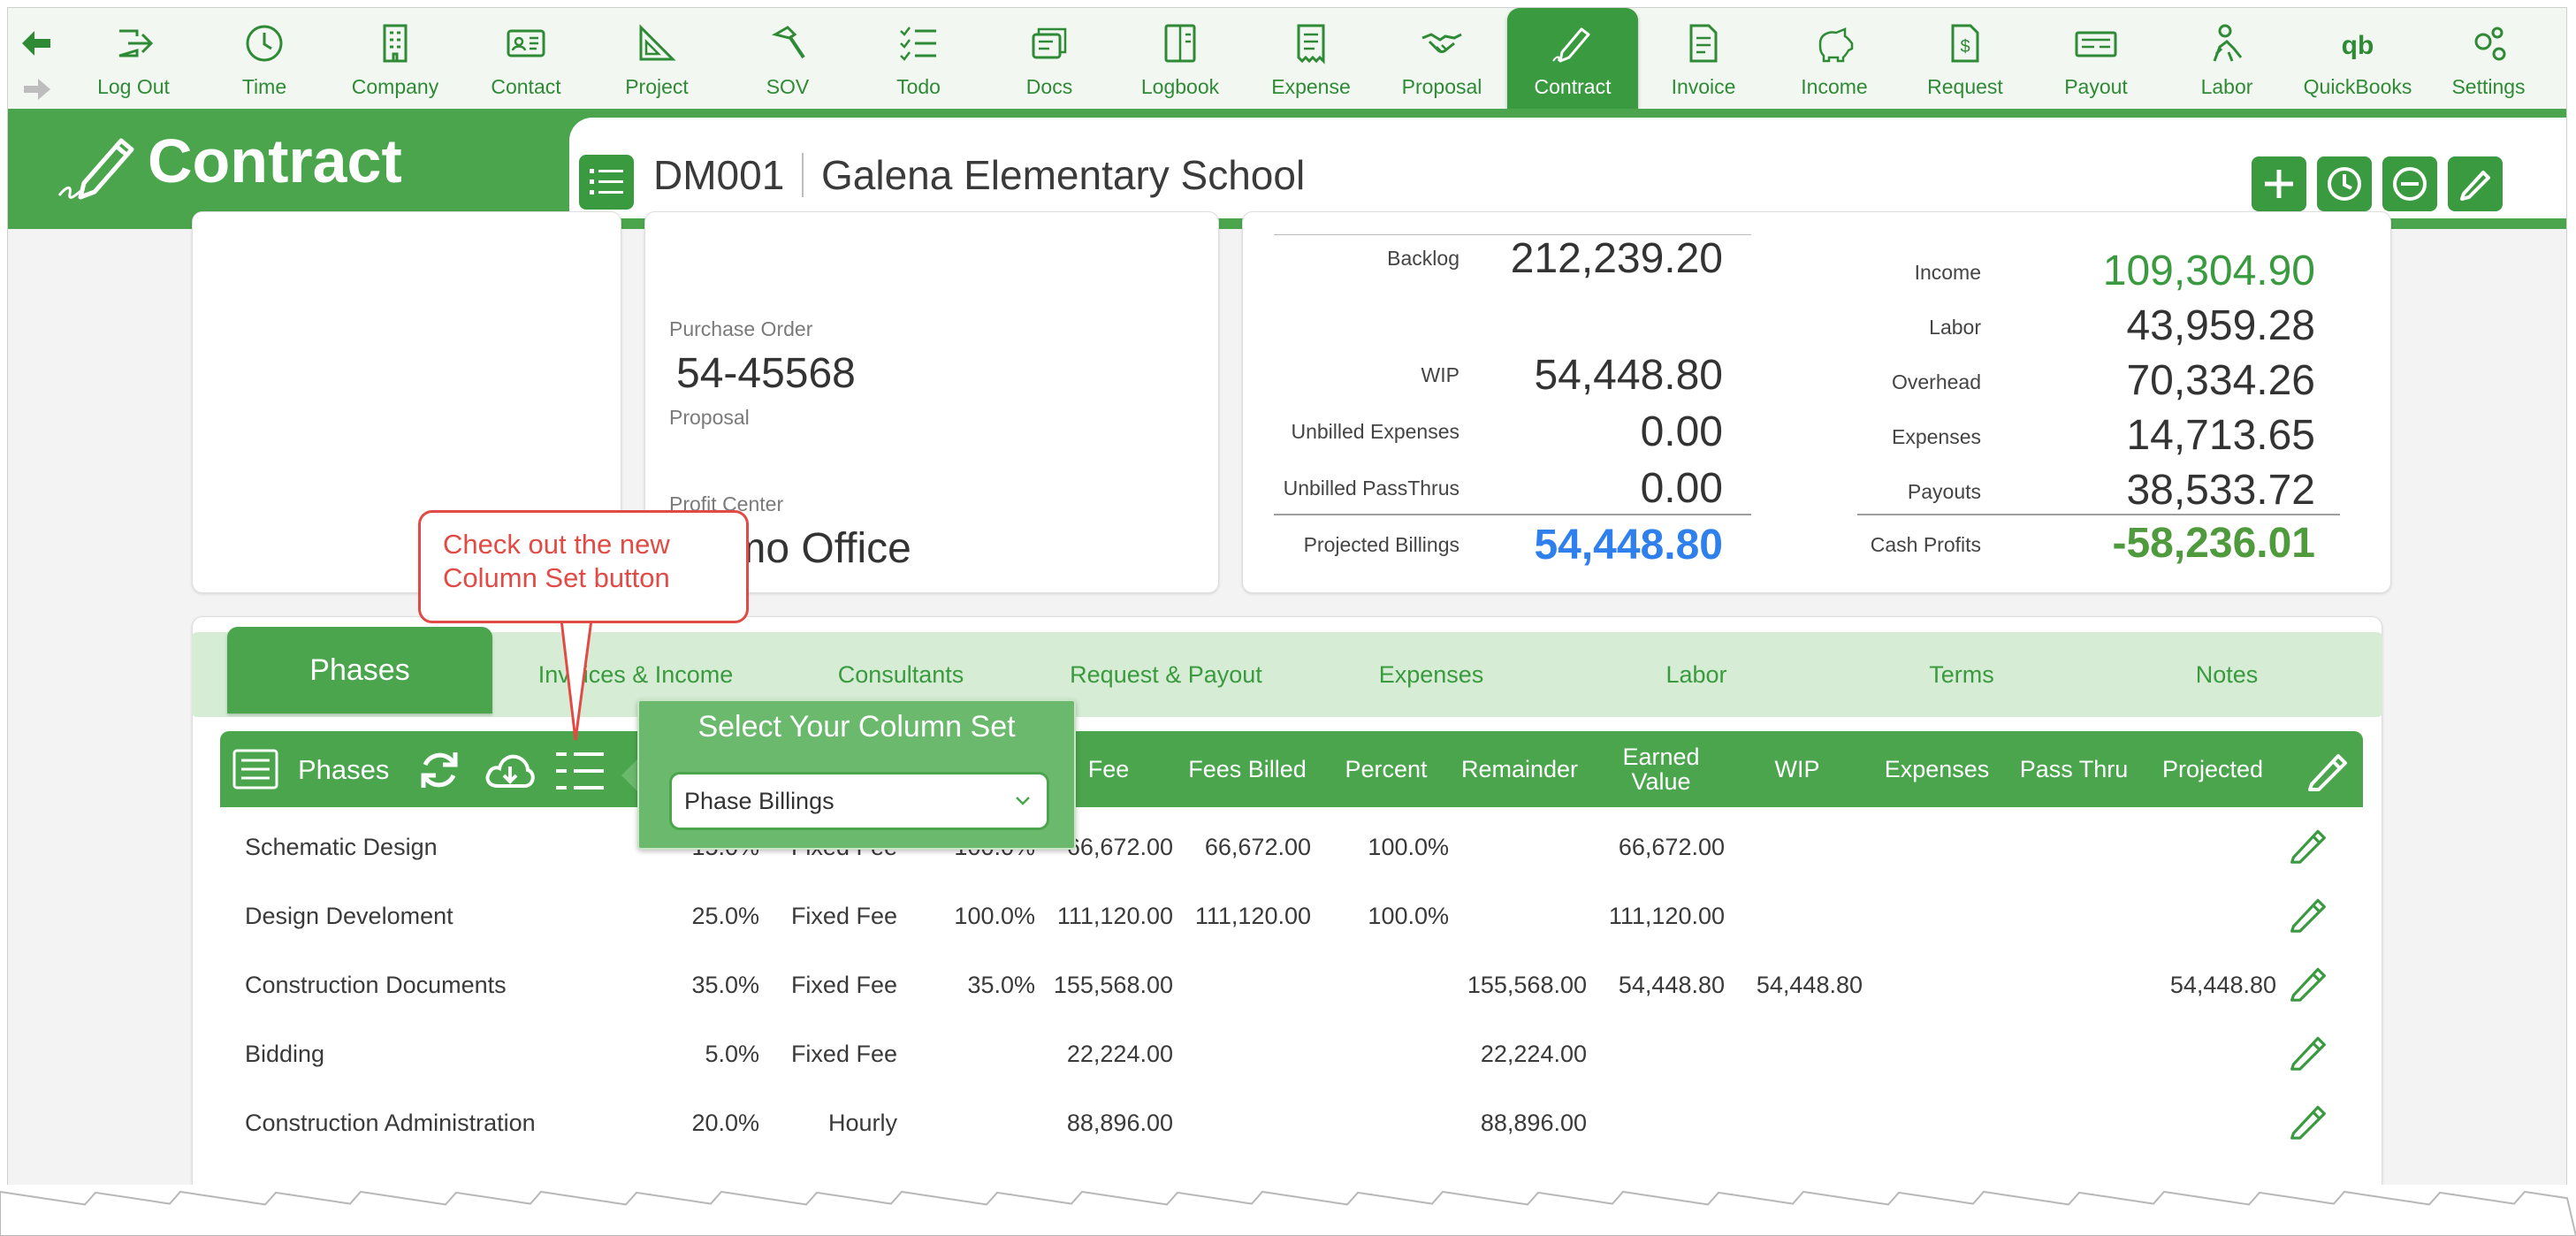 This screenshot has width=2576, height=1236. I want to click on tip-callout-text: Check out the new Column Set button, so click(556, 561).